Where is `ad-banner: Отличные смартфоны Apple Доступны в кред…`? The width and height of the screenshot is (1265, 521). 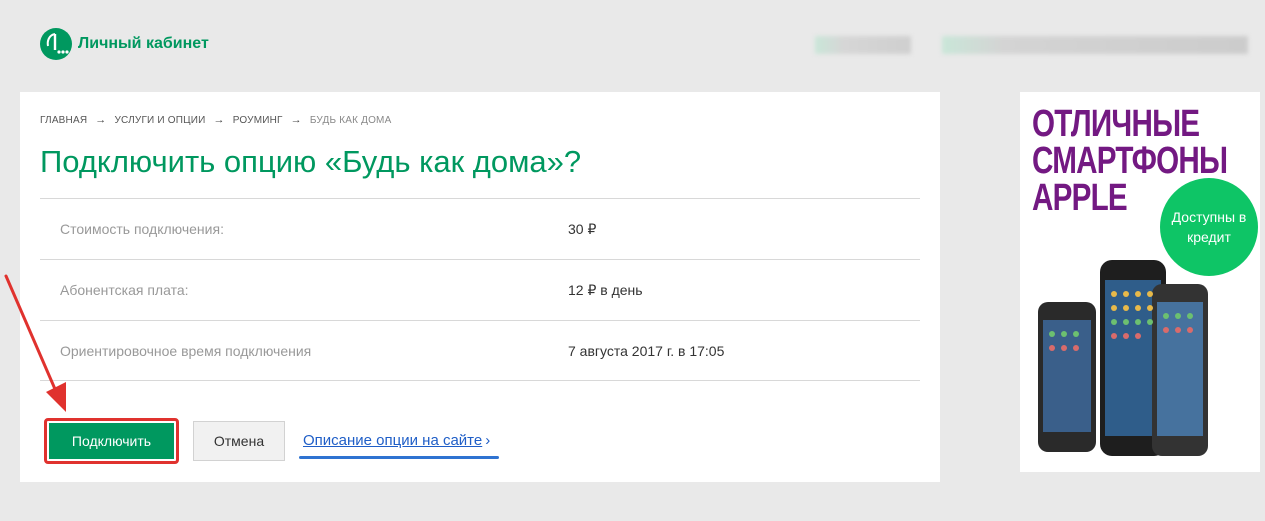 ad-banner: Отличные смартфоны Apple Доступны в кред… is located at coordinates (1140, 282).